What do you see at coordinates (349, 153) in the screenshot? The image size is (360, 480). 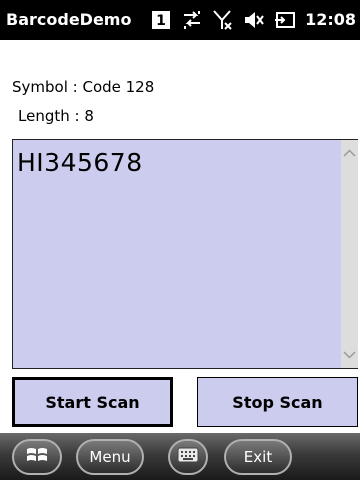 I see `scroll-up-icon` at bounding box center [349, 153].